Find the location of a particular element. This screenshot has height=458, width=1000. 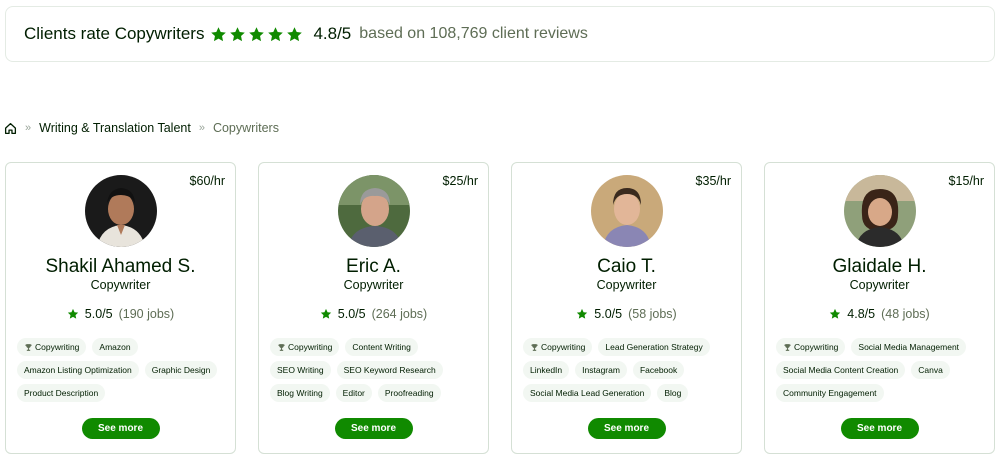

breadcrumb-copywriters: Copywriters is located at coordinates (245, 128).